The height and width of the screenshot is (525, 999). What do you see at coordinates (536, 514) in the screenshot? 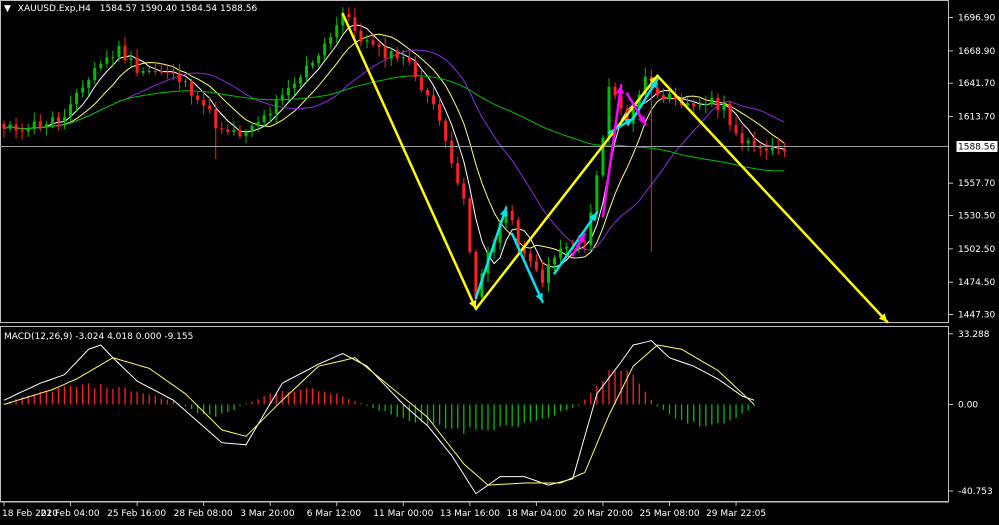
I see `time-tick-label: 18 Mar 04:00` at bounding box center [536, 514].